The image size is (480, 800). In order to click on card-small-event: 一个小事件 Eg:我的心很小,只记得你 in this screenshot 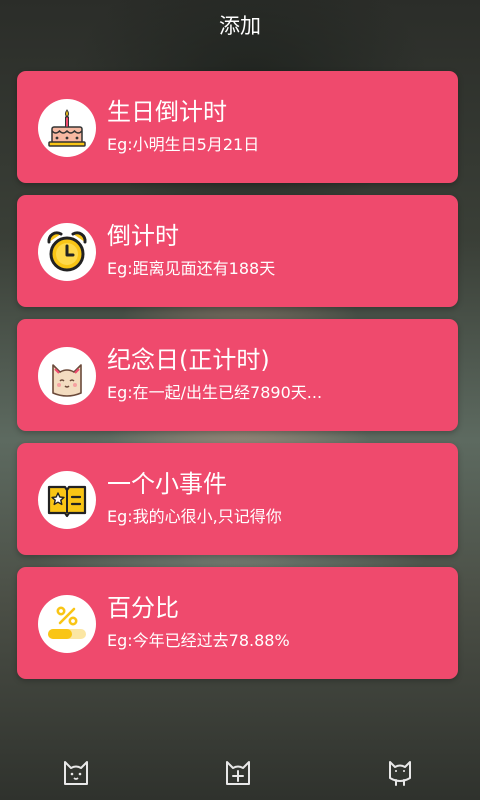, I will do `click(237, 499)`.